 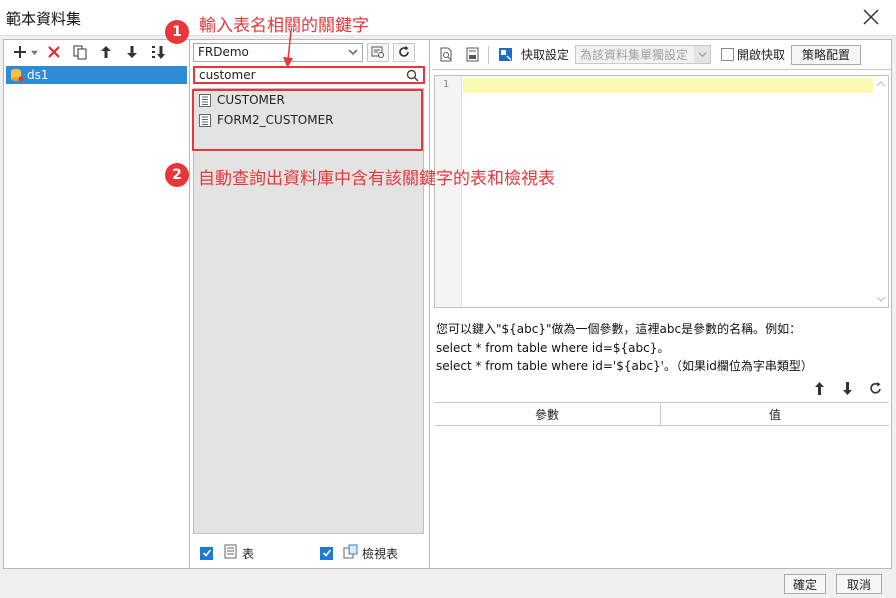 I want to click on show-views-label: 檢視表, so click(x=380, y=553).